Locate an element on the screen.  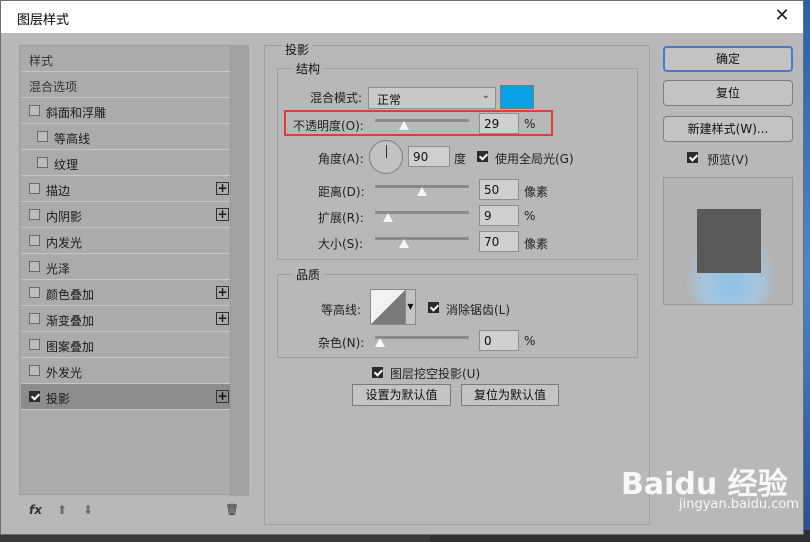
distance-slider is located at coordinates (422, 189).